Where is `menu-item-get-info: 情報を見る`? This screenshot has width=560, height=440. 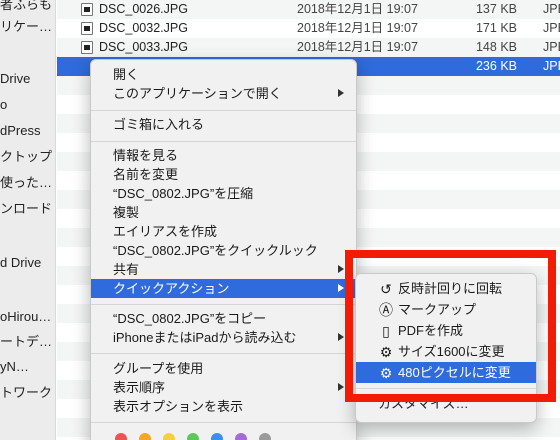
menu-item-get-info: 情報を見る is located at coordinates (223, 155).